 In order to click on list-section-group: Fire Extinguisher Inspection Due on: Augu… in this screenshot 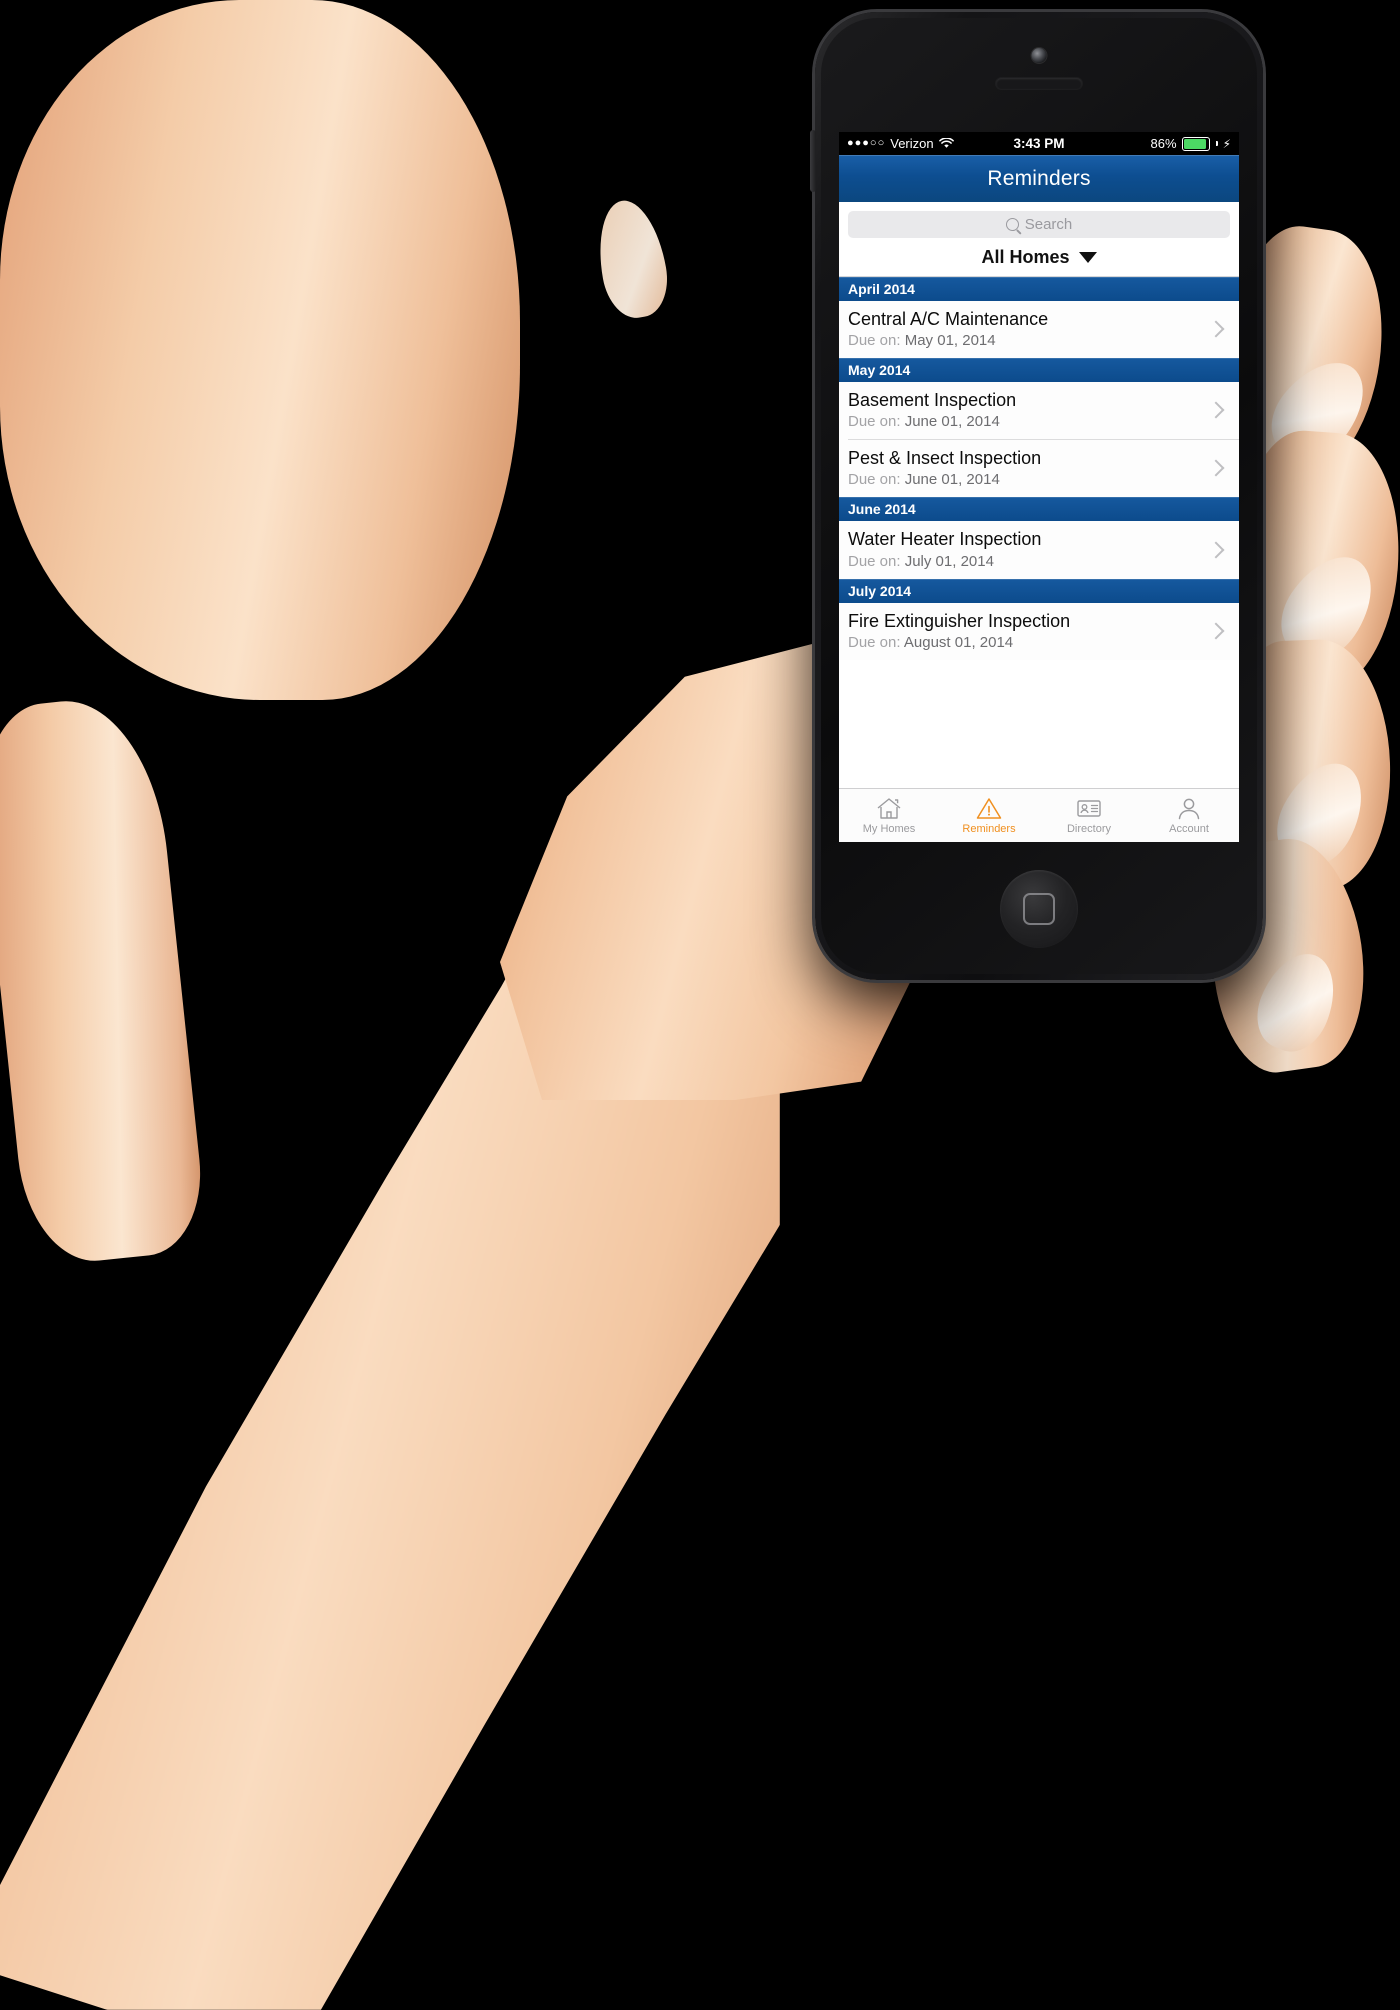, I will do `click(1039, 631)`.